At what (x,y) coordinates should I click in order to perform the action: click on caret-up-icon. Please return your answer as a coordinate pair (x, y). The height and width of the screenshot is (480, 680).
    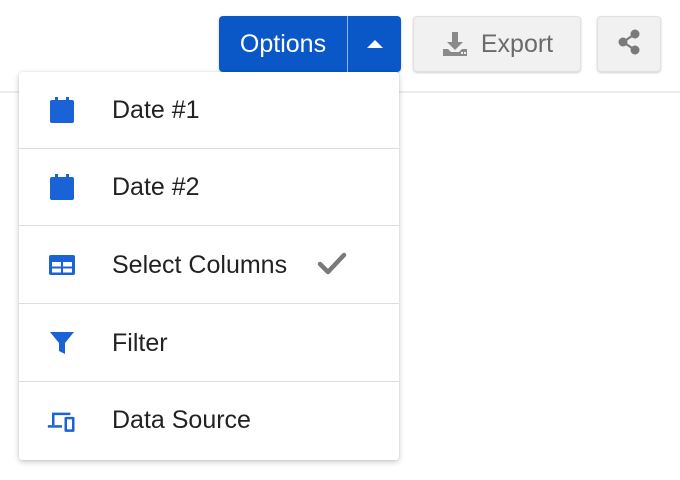
    Looking at the image, I should click on (374, 44).